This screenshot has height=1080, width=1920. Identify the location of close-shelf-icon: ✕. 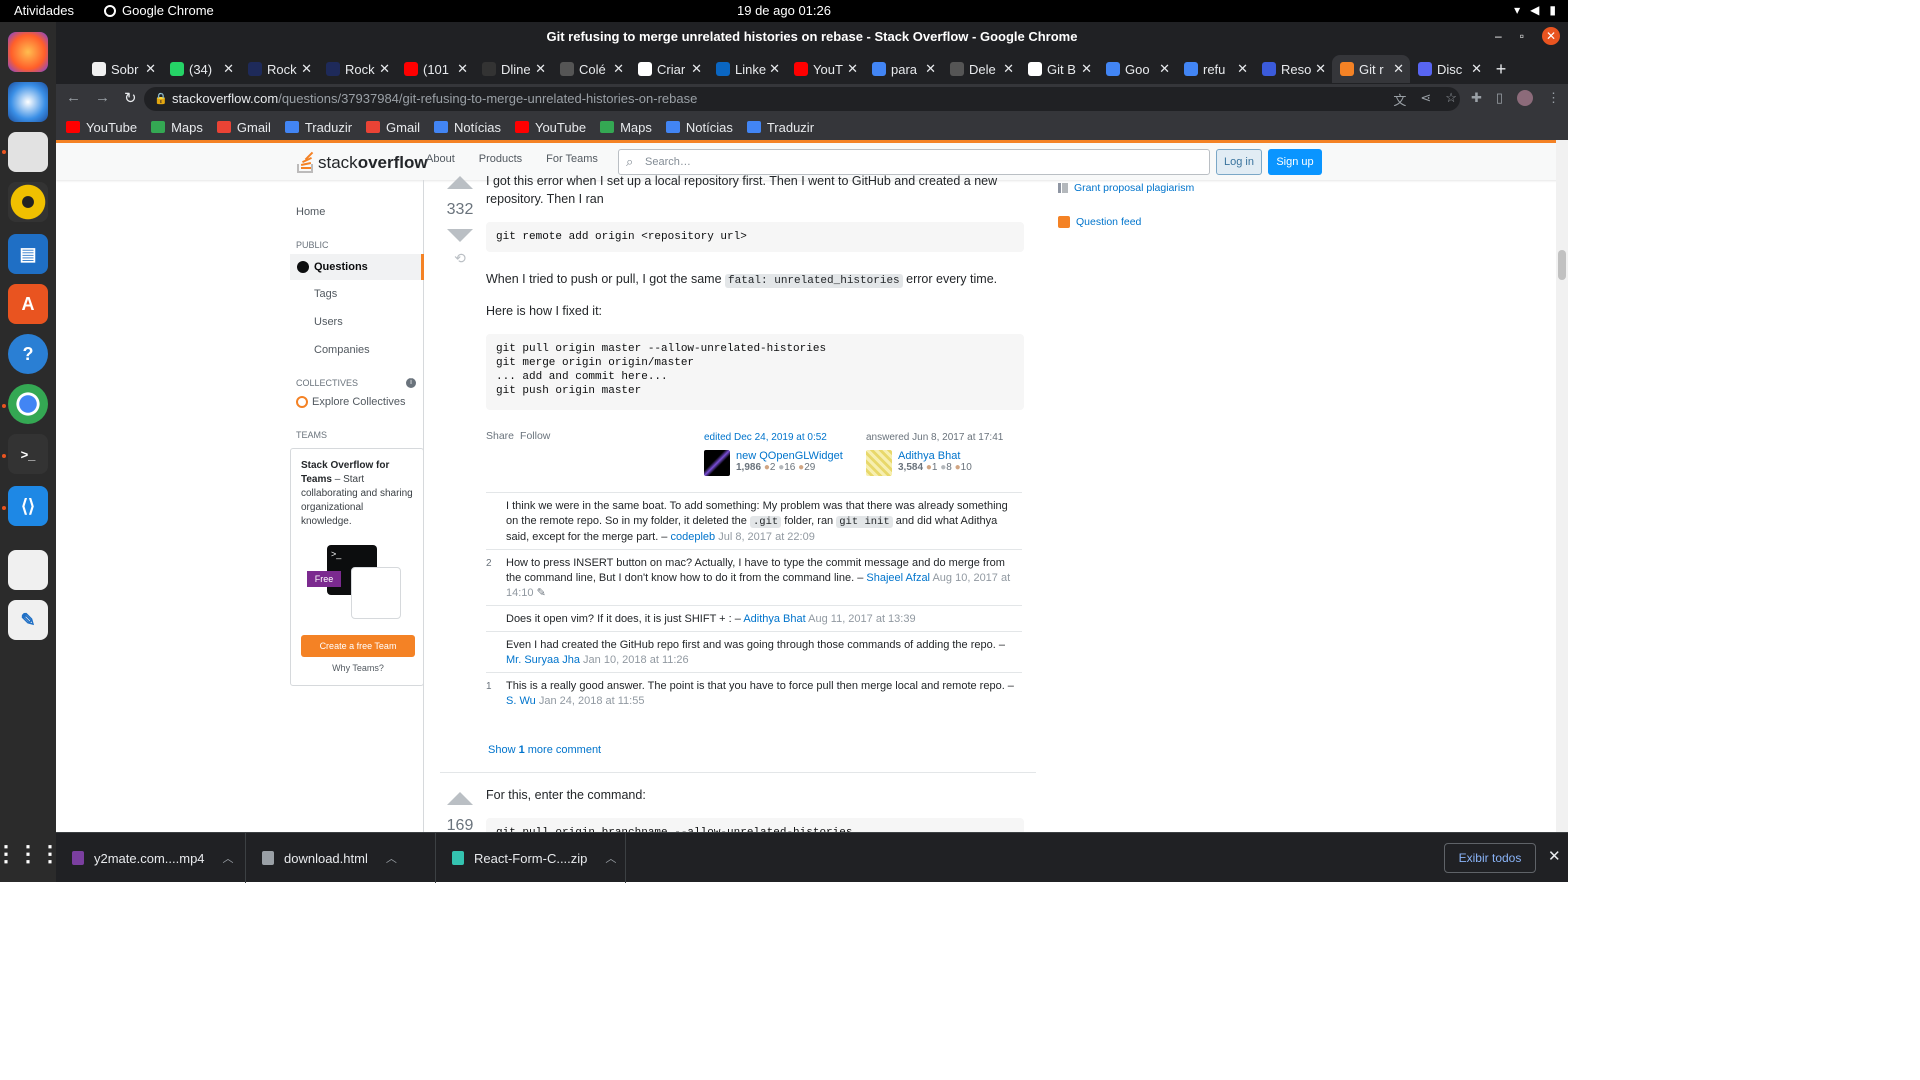
(1554, 856).